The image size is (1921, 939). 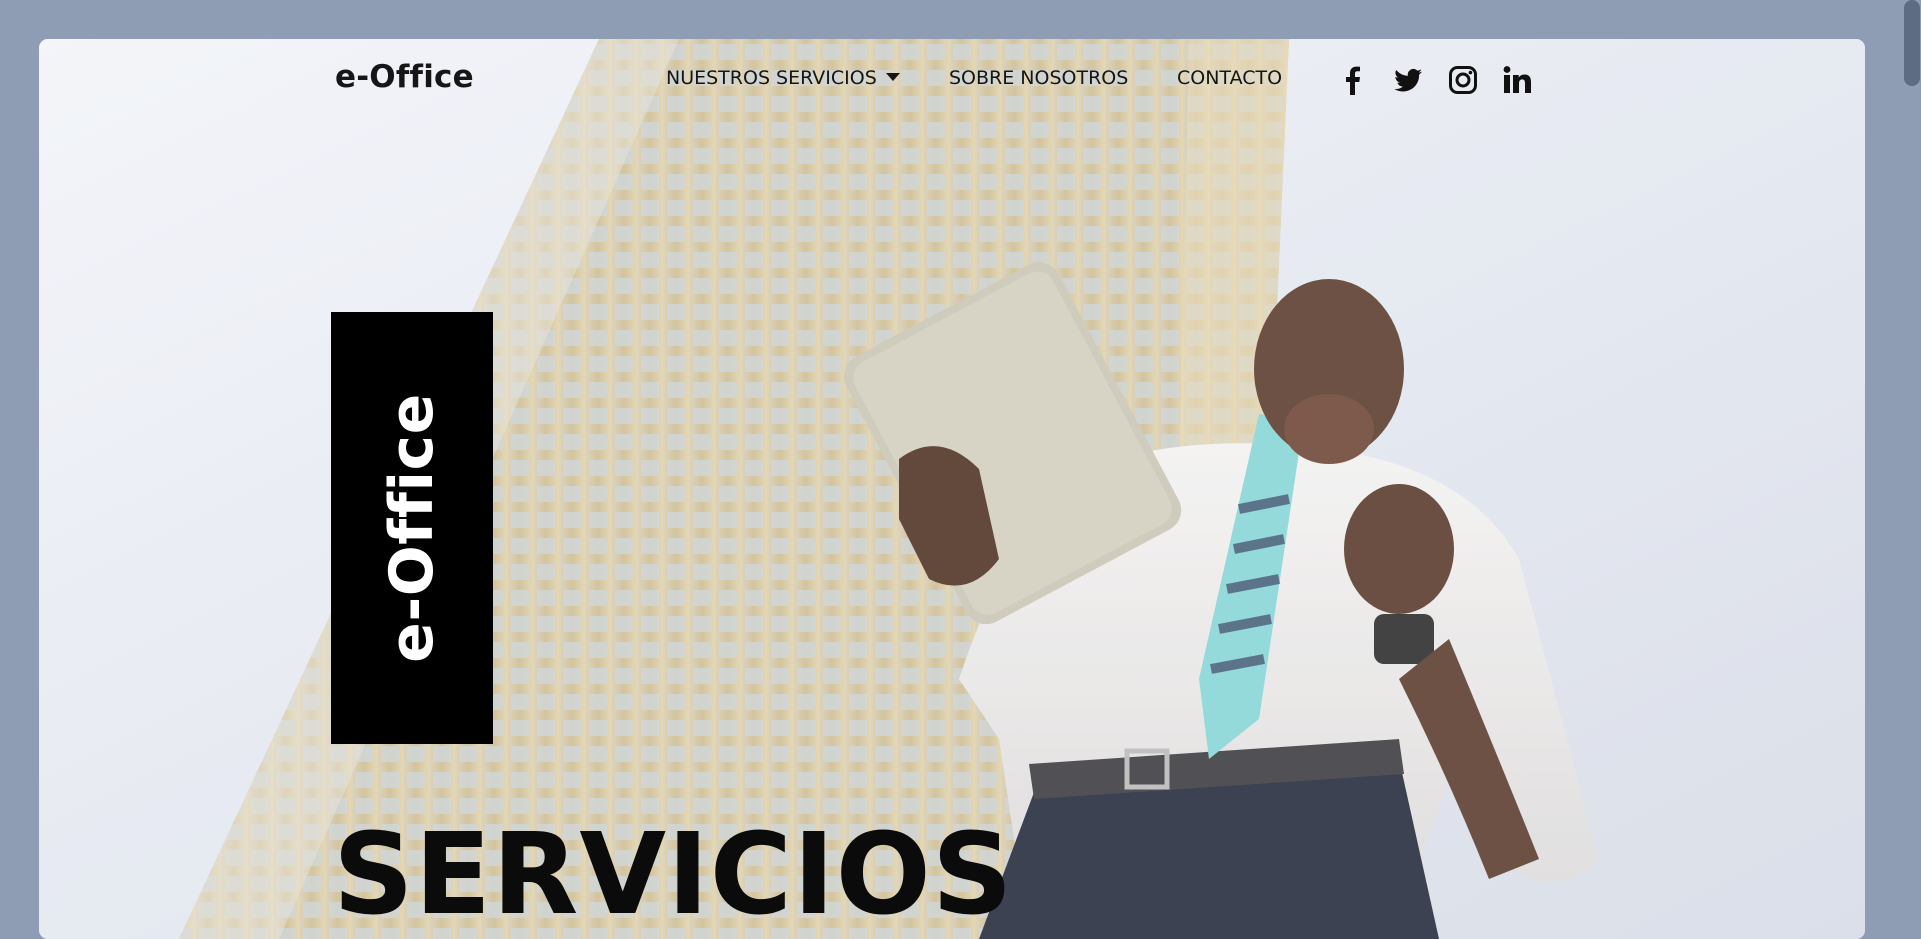 I want to click on vertical-brand-badge: e-Office, so click(x=412, y=528).